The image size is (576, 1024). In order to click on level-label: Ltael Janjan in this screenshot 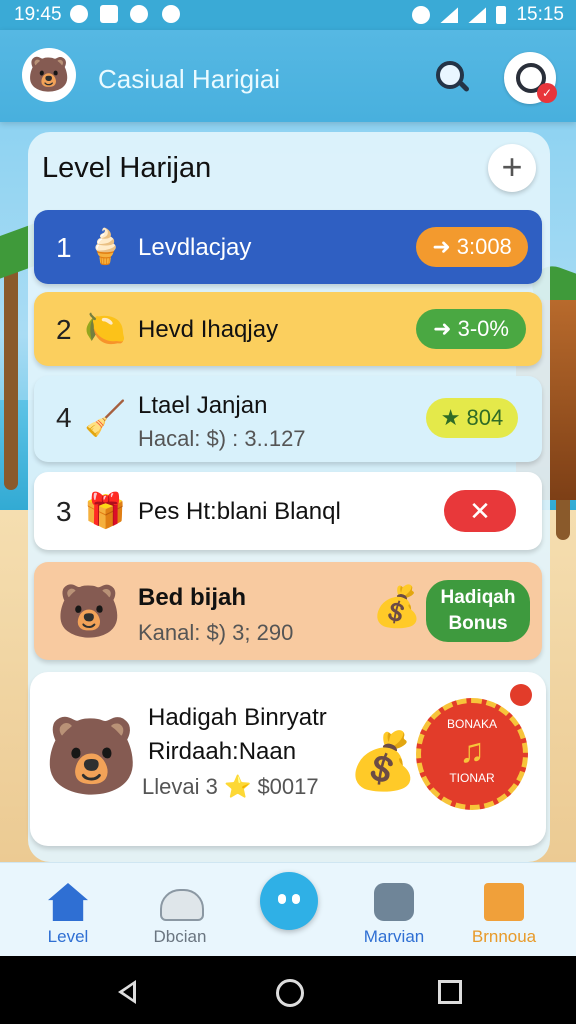, I will do `click(203, 405)`.